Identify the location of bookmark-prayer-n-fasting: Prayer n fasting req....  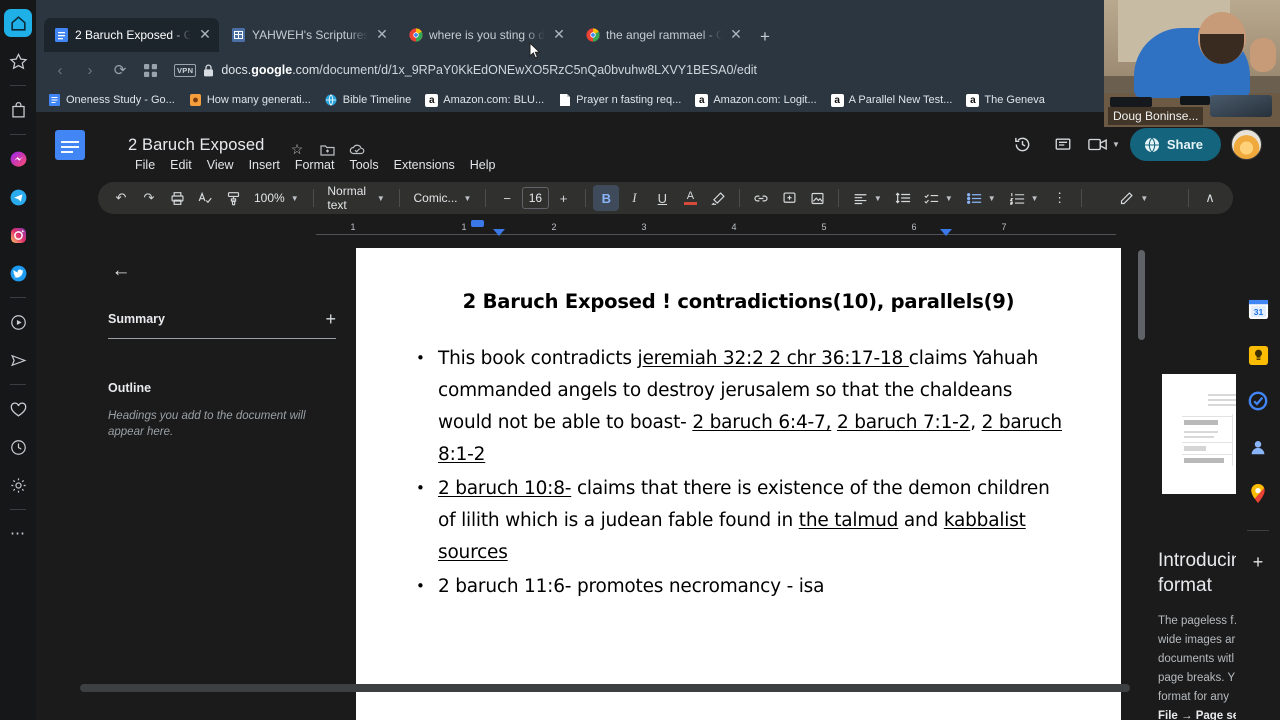
(619, 100).